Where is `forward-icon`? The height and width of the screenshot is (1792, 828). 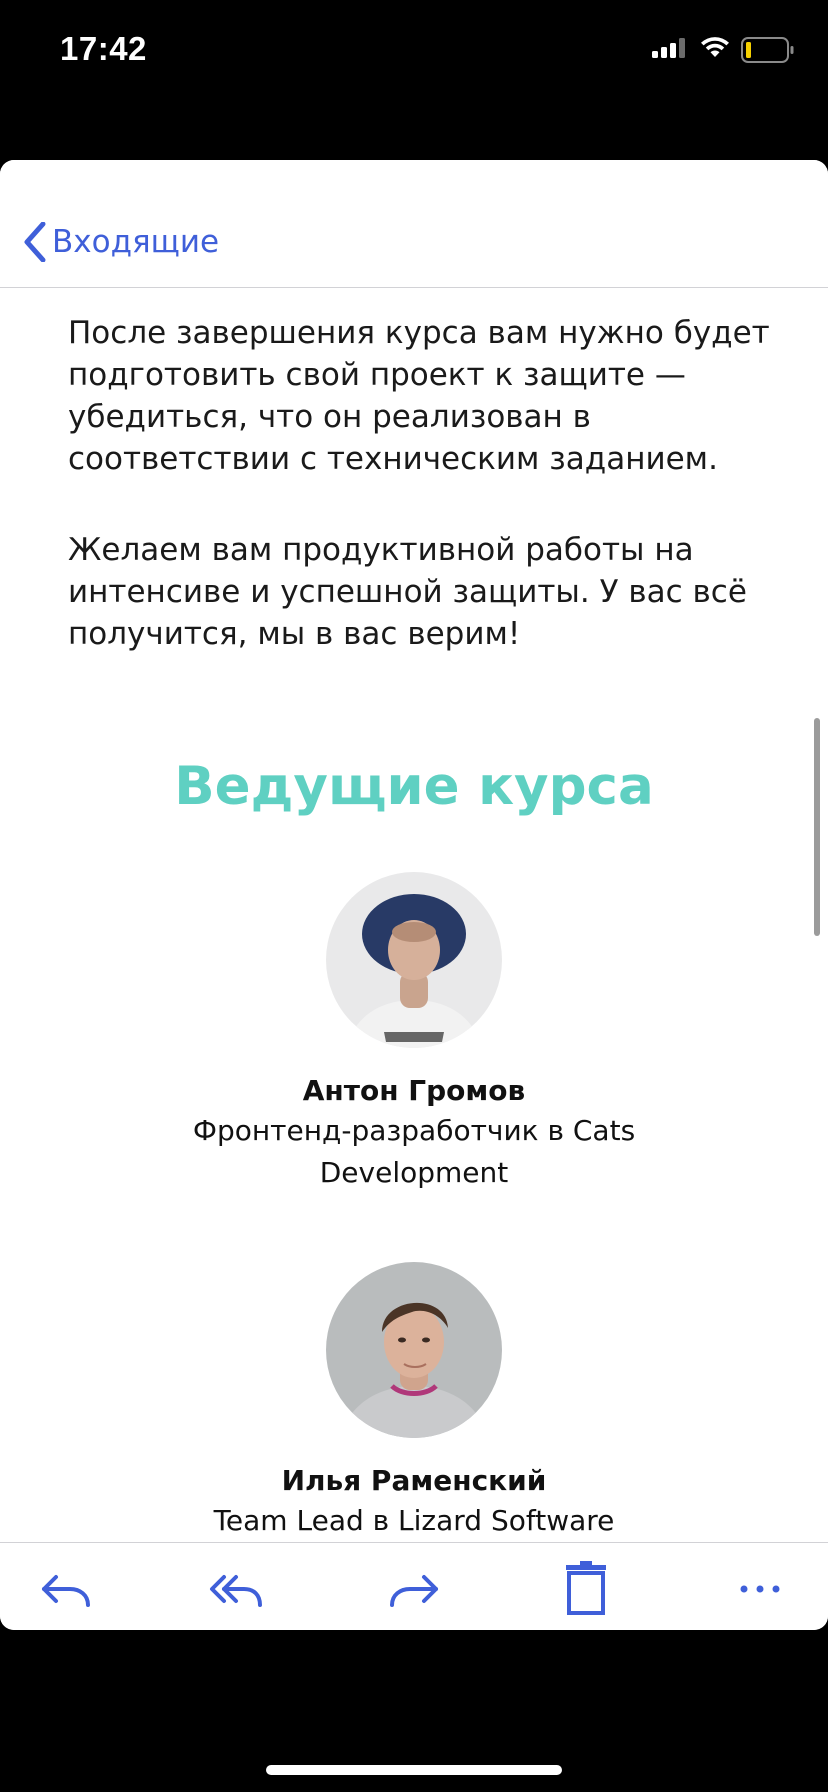
forward-icon is located at coordinates (414, 1591).